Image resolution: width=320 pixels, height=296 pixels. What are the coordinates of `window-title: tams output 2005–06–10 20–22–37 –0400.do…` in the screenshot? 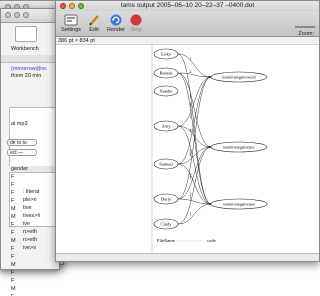 It's located at (187, 5).